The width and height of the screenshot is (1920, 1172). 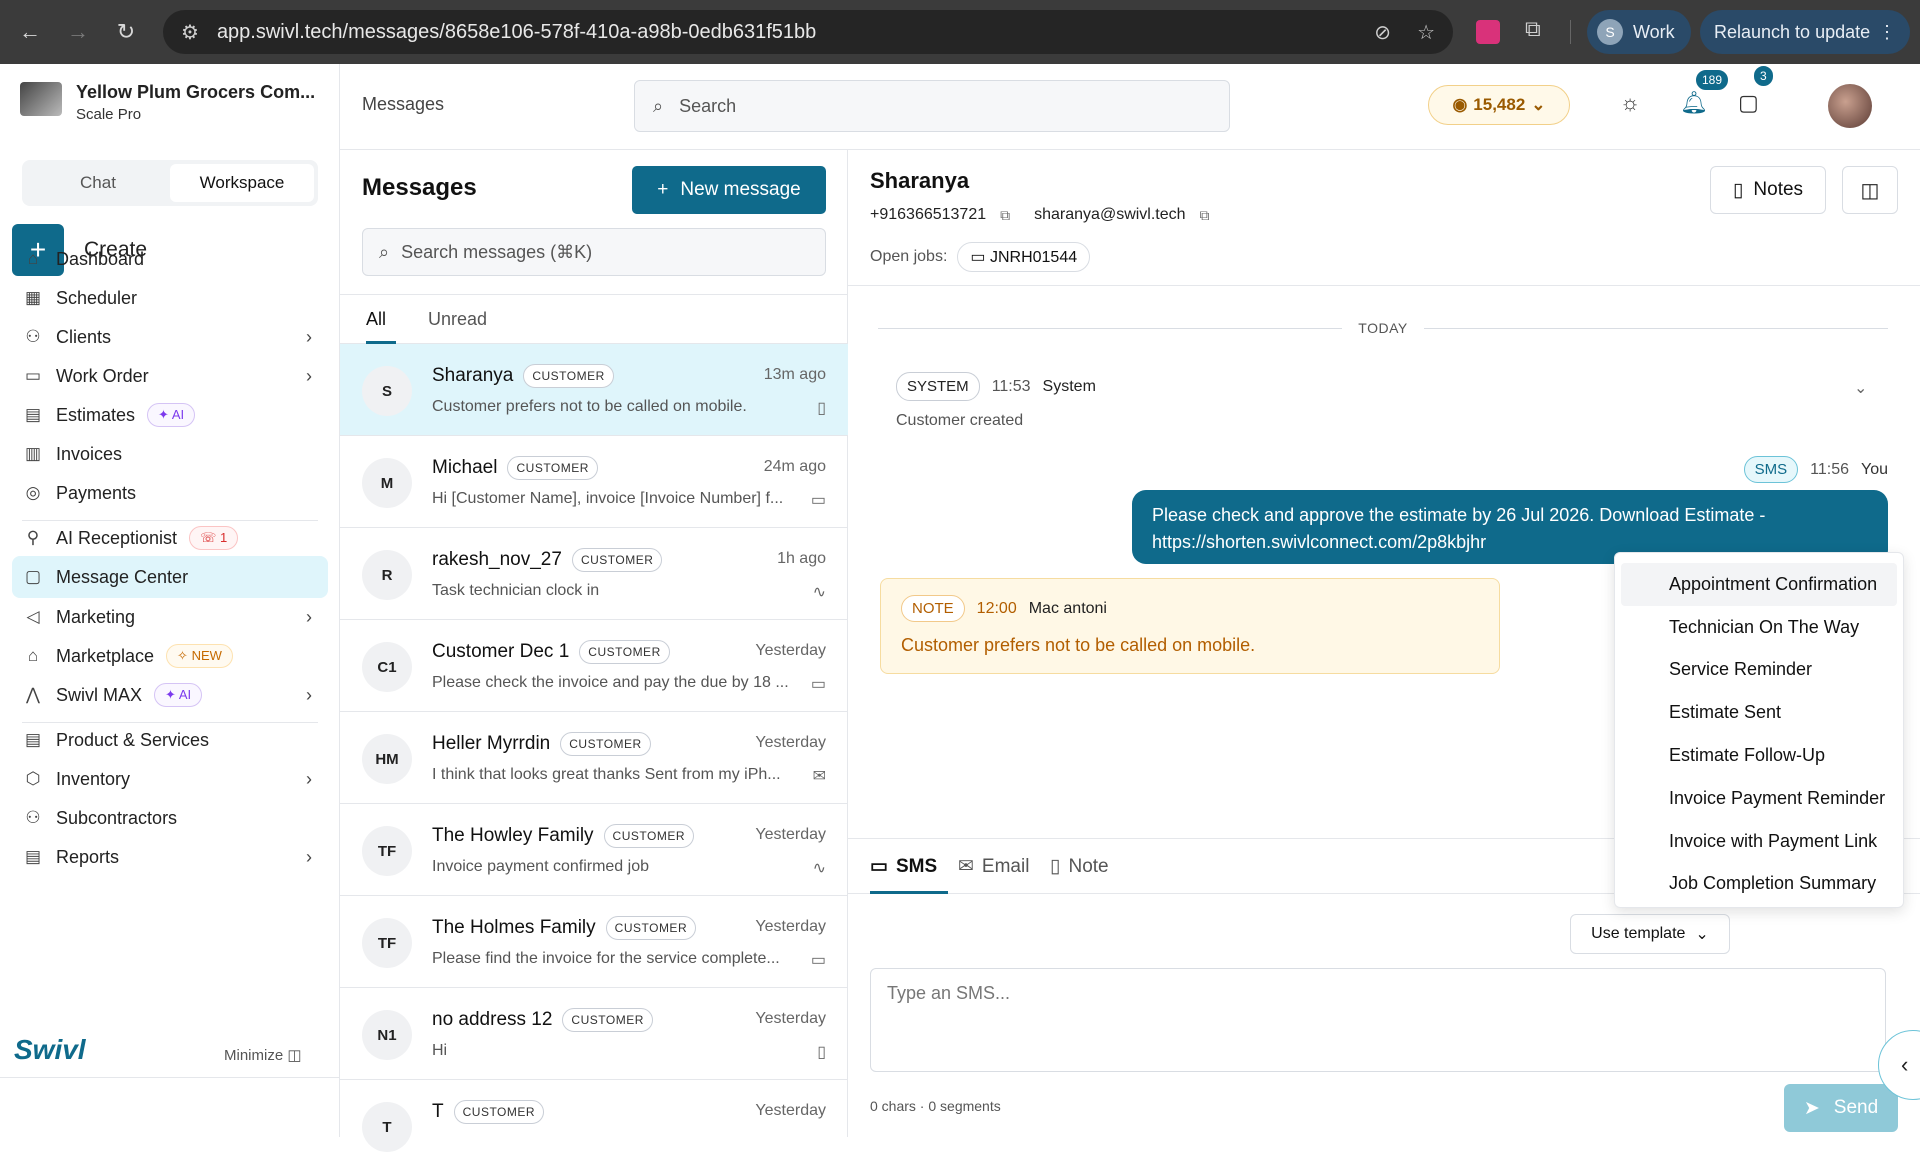 What do you see at coordinates (170, 617) in the screenshot?
I see `sidebar-item-marketing: ◁ Marketing ›` at bounding box center [170, 617].